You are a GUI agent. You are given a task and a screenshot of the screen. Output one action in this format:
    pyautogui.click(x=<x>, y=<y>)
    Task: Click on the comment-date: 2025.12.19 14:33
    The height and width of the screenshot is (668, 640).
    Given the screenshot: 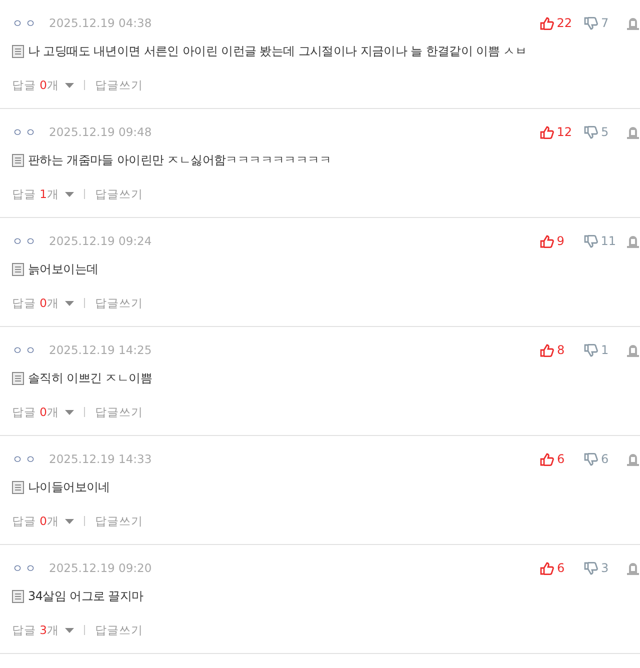 What is the action you would take?
    pyautogui.click(x=100, y=459)
    